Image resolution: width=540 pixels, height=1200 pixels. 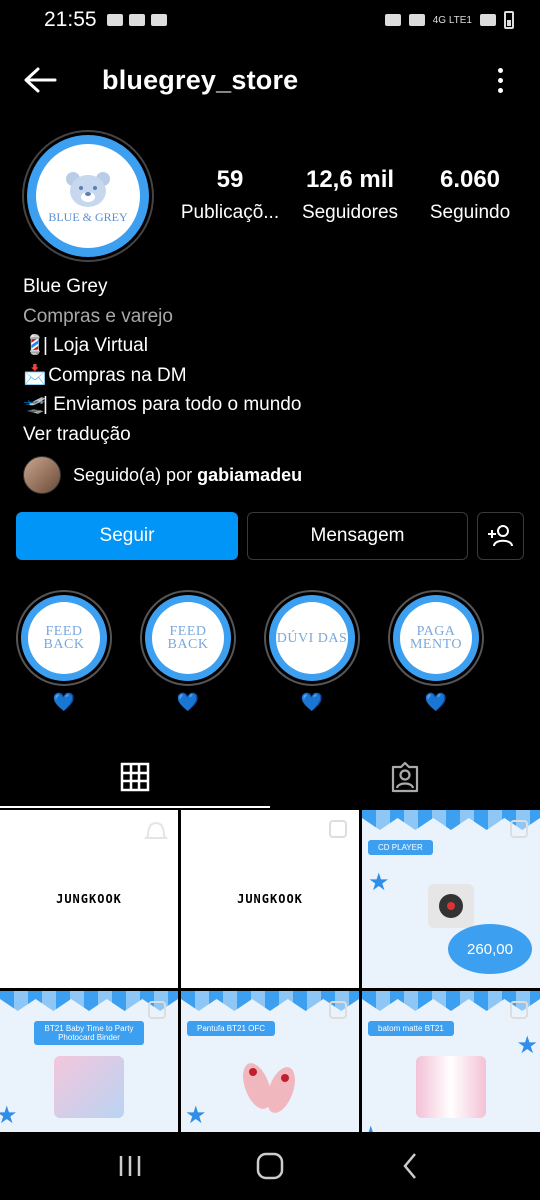 What do you see at coordinates (470, 212) in the screenshot?
I see `stat-following-label: Seguindo` at bounding box center [470, 212].